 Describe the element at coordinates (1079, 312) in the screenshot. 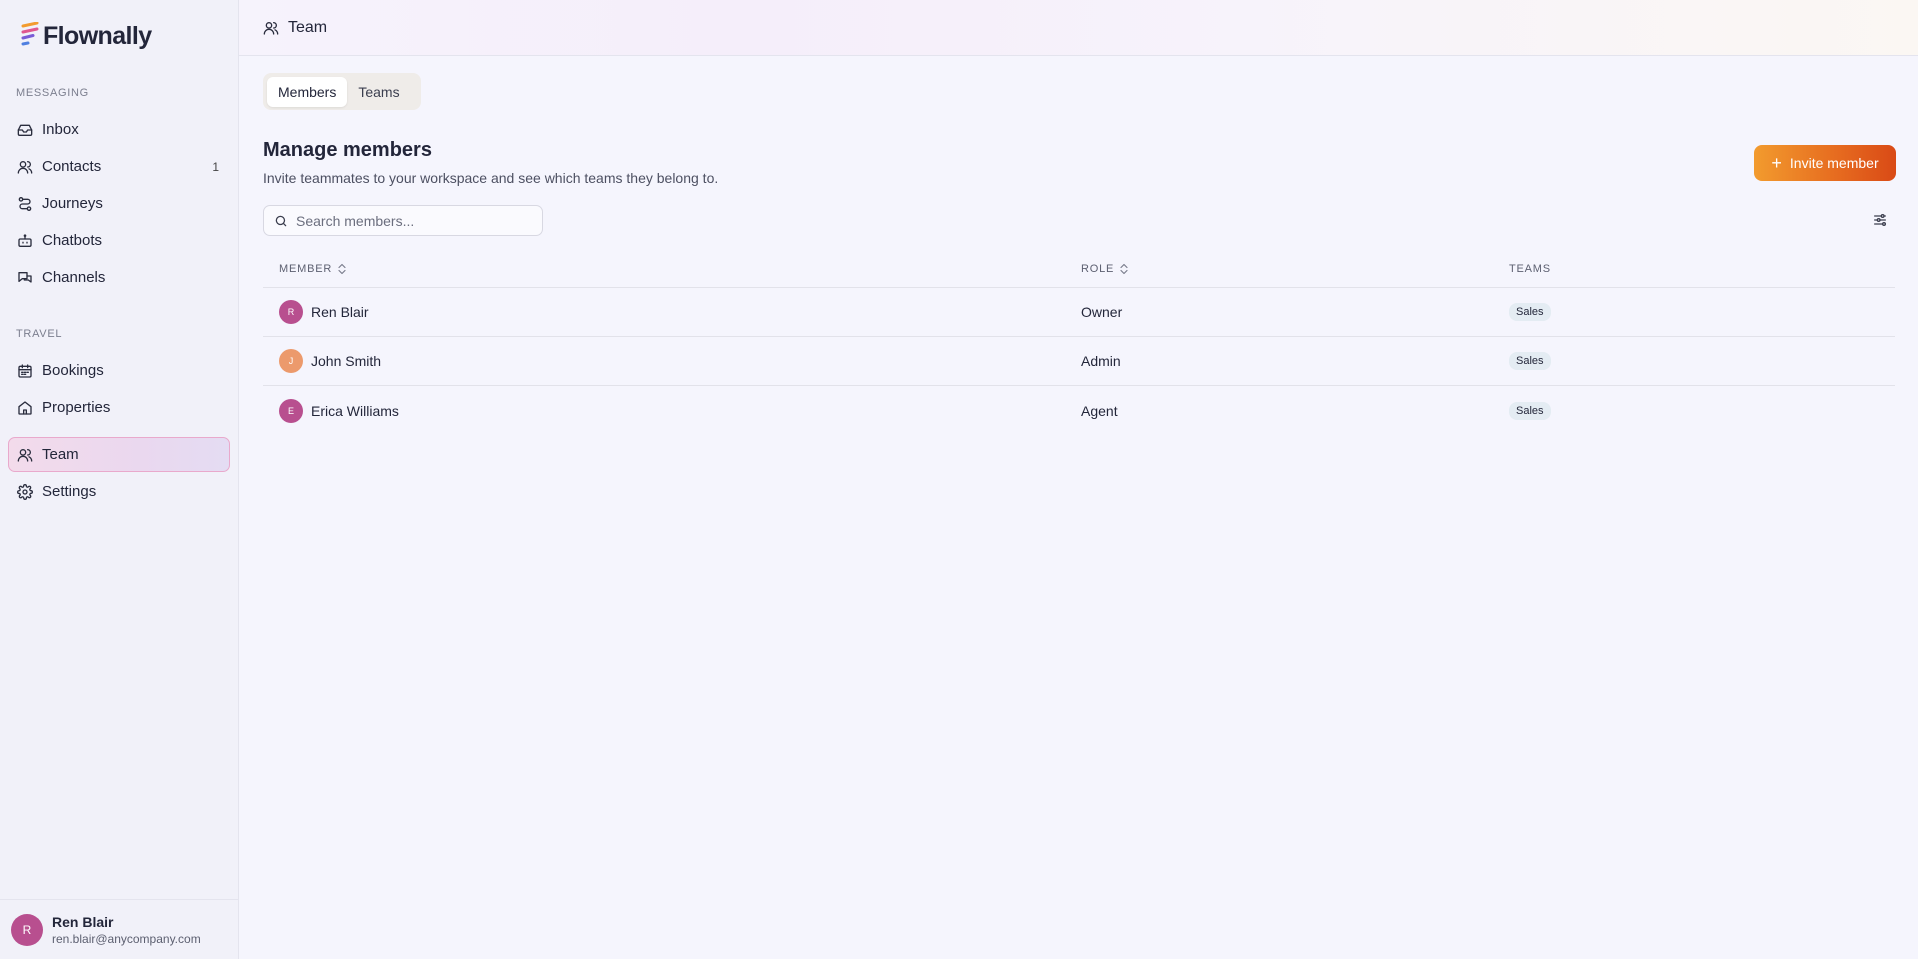

I see `table-row: R Ren Blair Owner Sales` at that location.